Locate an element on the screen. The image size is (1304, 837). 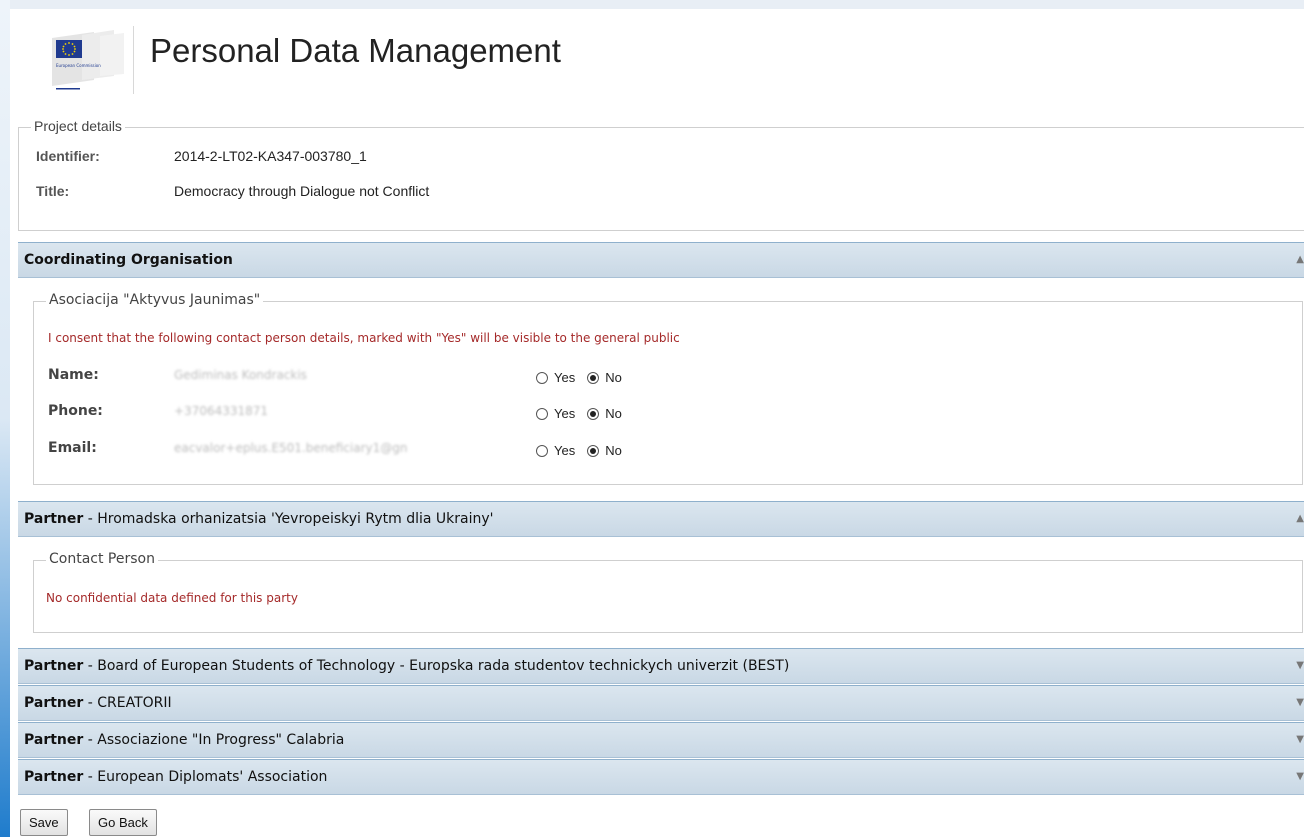
title-value: Democracy through Dialogue not Conflict is located at coordinates (302, 191).